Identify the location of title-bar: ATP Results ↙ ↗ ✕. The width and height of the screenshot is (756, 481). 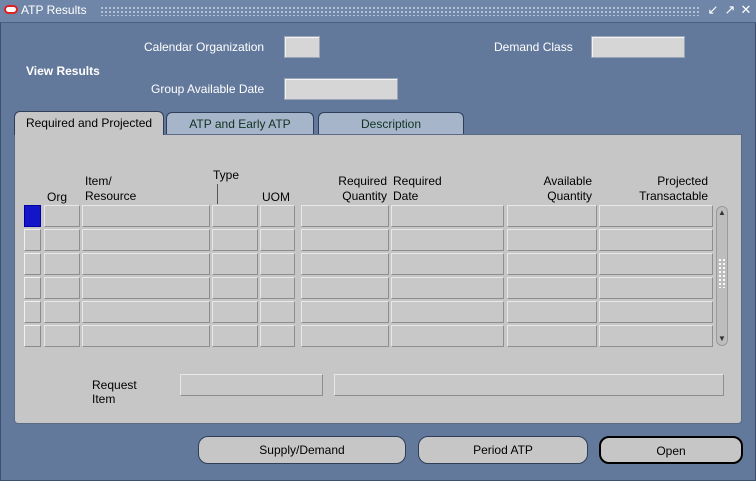
(378, 11).